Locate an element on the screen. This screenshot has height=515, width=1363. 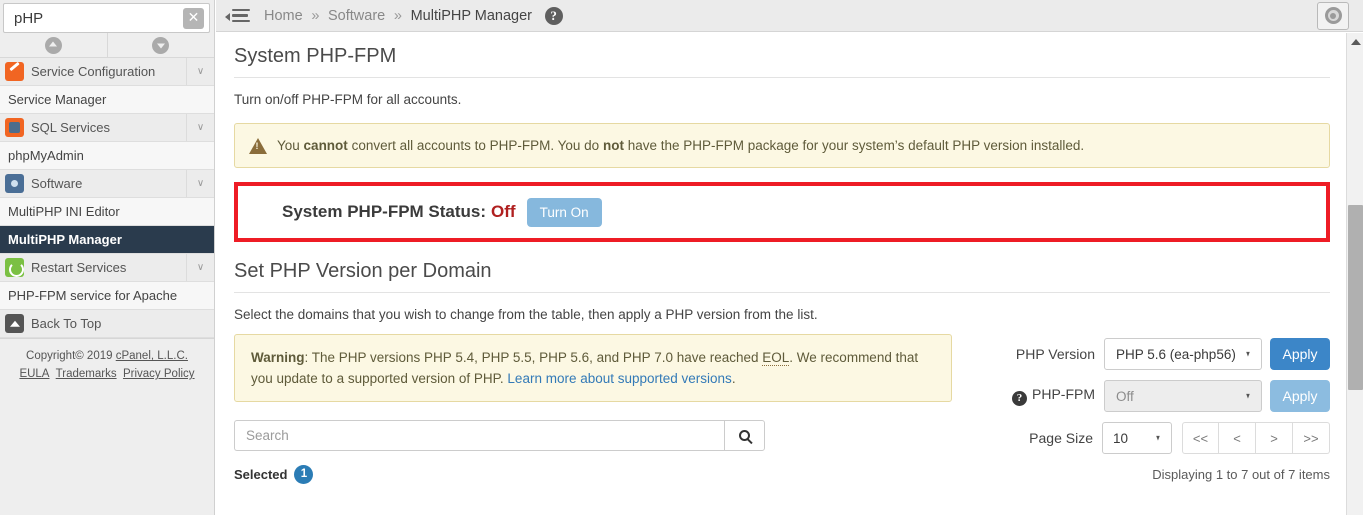
pager-prev-button: < is located at coordinates (1237, 438).